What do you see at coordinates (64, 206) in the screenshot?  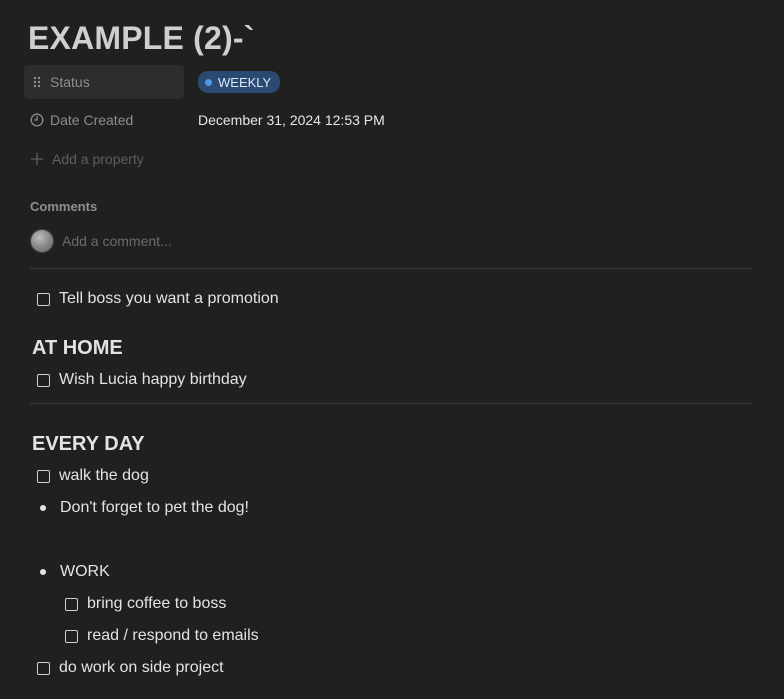 I see `comments-heading: Comments` at bounding box center [64, 206].